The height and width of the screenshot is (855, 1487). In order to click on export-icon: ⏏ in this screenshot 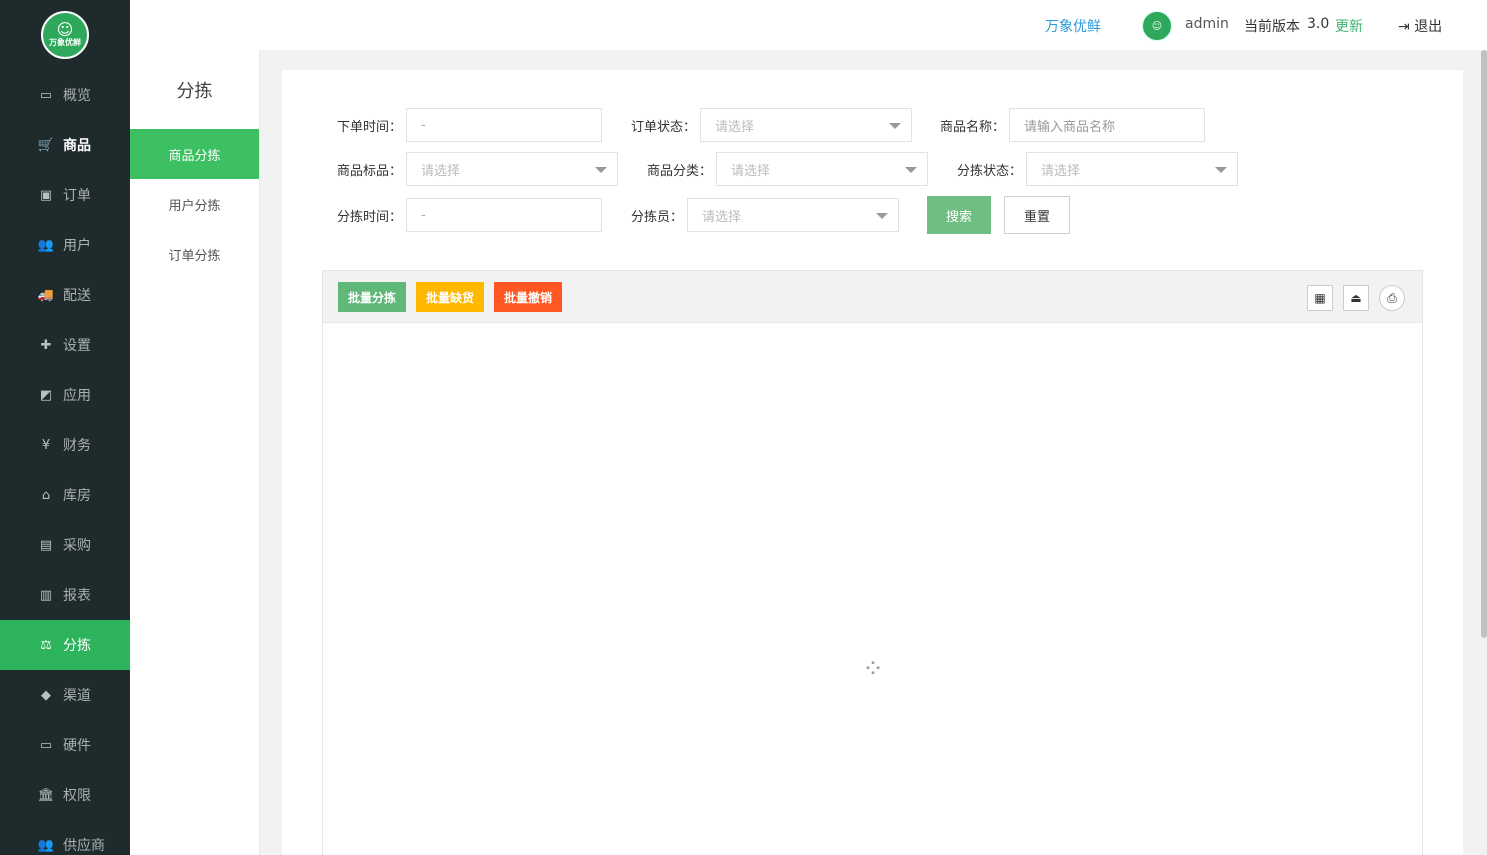, I will do `click(1356, 298)`.